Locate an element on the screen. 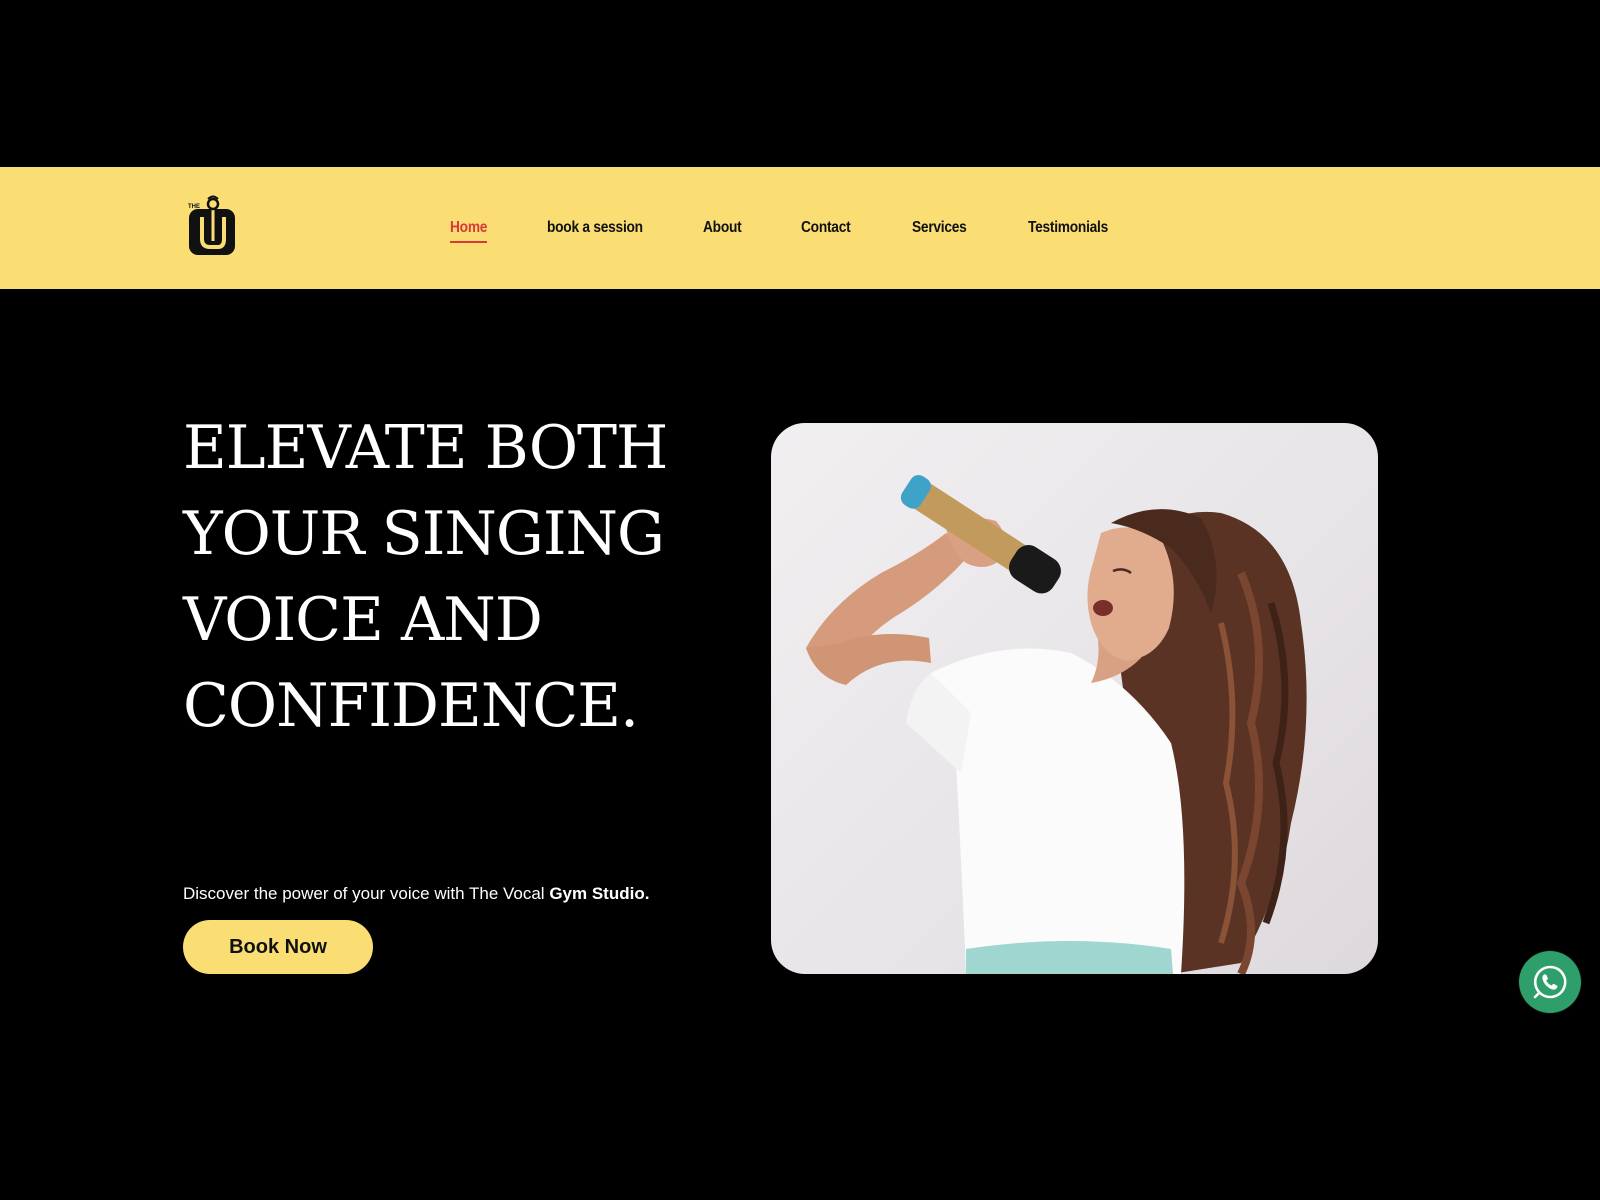 The image size is (1600, 1200). hero-title-line-2: YOUR SINGING is located at coordinates (424, 534).